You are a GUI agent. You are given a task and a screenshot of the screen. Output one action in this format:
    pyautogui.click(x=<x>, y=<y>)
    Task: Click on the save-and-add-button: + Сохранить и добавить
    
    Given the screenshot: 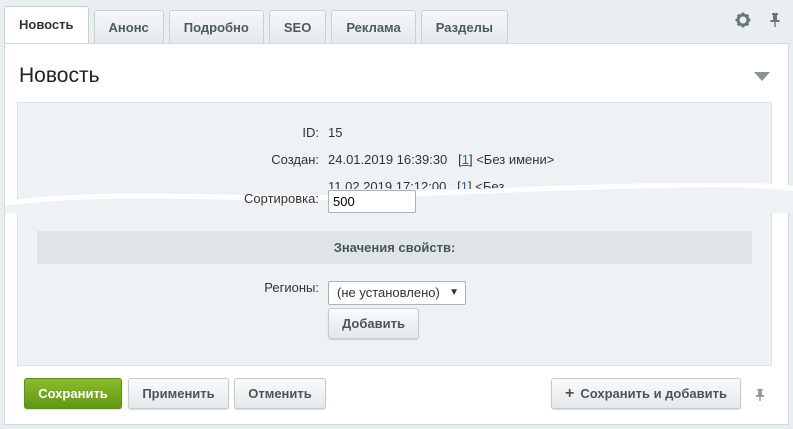 What is the action you would take?
    pyautogui.click(x=646, y=393)
    